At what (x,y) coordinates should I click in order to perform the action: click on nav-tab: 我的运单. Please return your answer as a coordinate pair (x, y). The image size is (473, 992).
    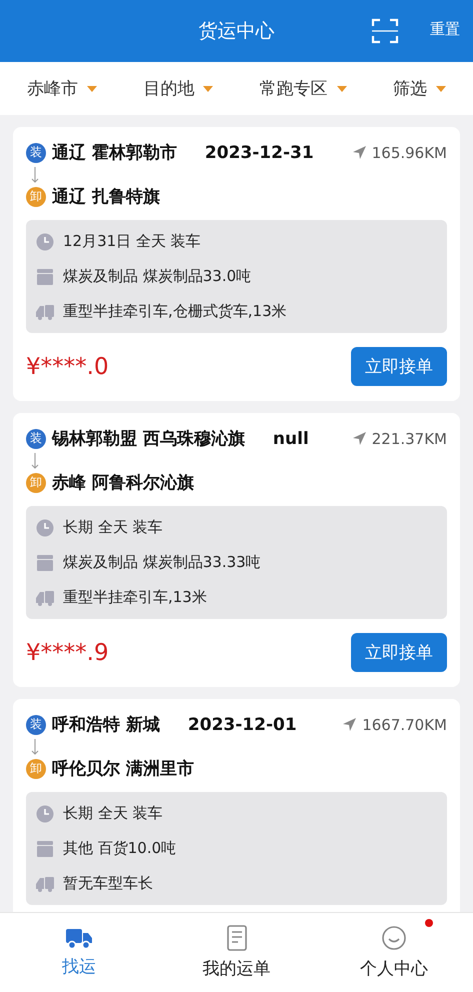
    Looking at the image, I should click on (237, 952).